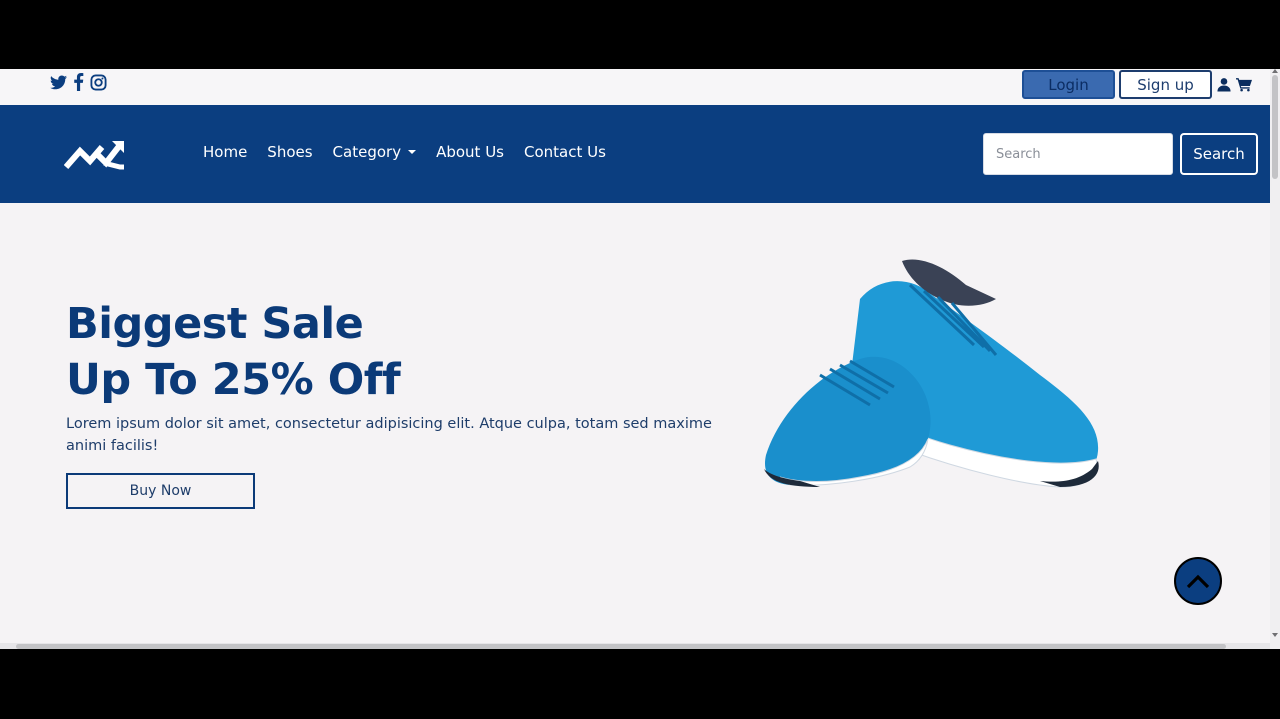 The height and width of the screenshot is (719, 1280). What do you see at coordinates (160, 491) in the screenshot?
I see `buy-now-button: Buy Now` at bounding box center [160, 491].